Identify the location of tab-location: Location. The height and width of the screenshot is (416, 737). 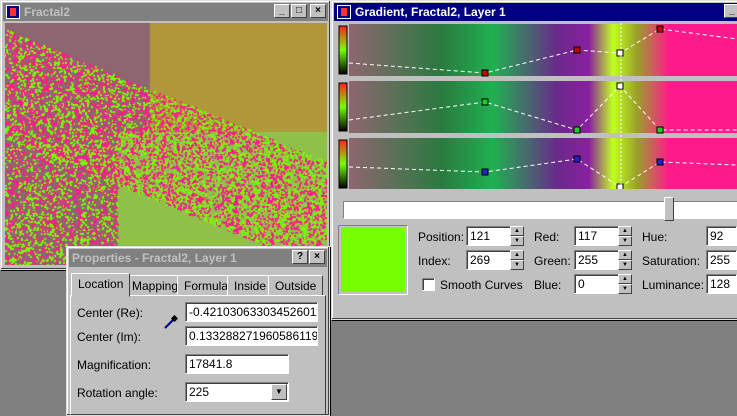
(101, 285).